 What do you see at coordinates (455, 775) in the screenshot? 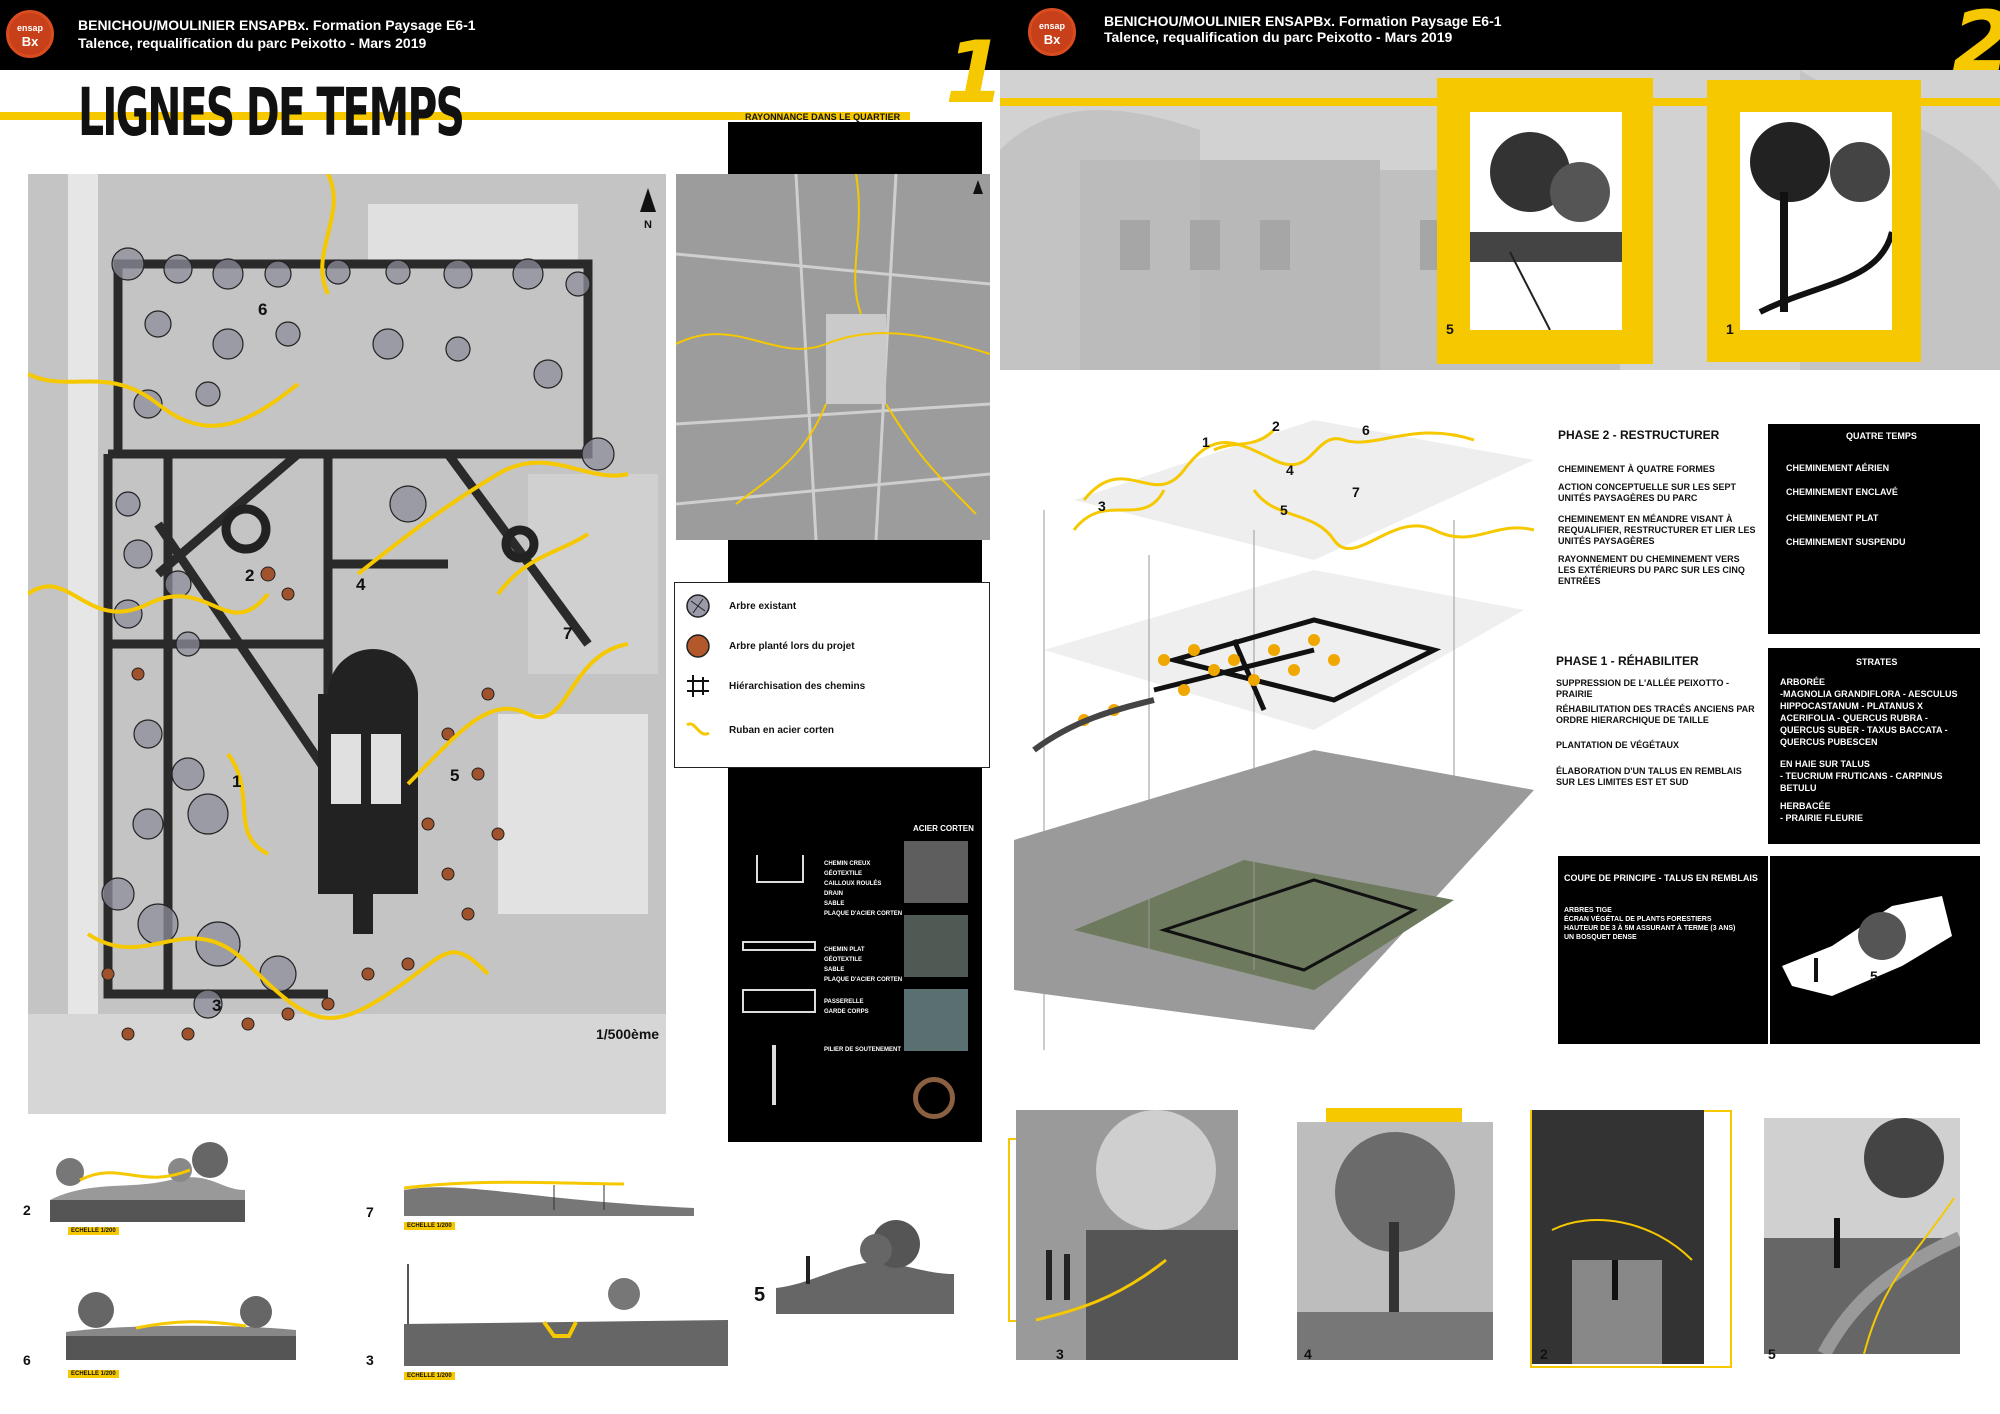
I see `plan-number-5: 5` at bounding box center [455, 775].